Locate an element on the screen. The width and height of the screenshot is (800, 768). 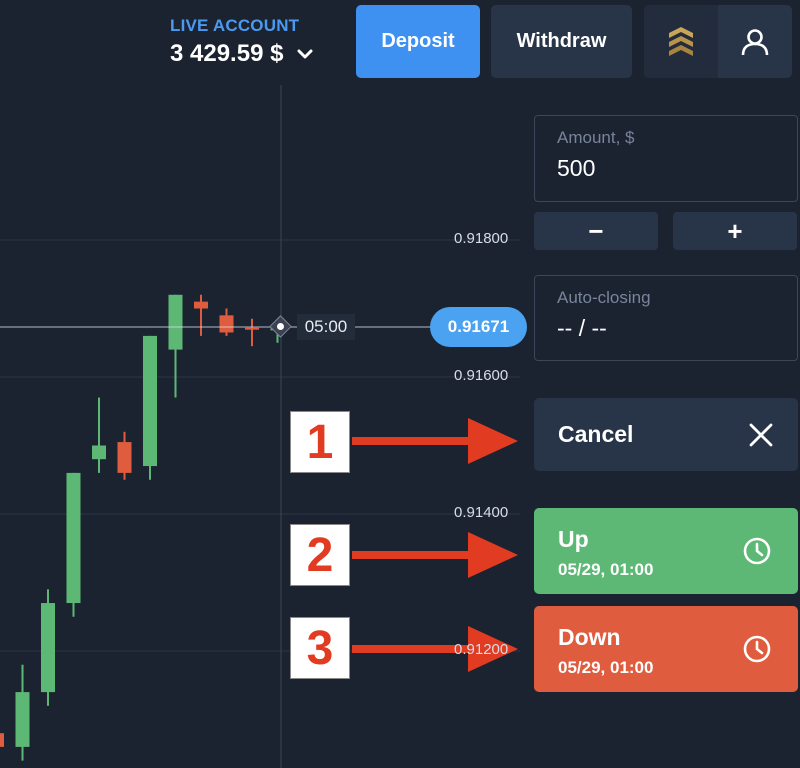
profile-button is located at coordinates (755, 41).